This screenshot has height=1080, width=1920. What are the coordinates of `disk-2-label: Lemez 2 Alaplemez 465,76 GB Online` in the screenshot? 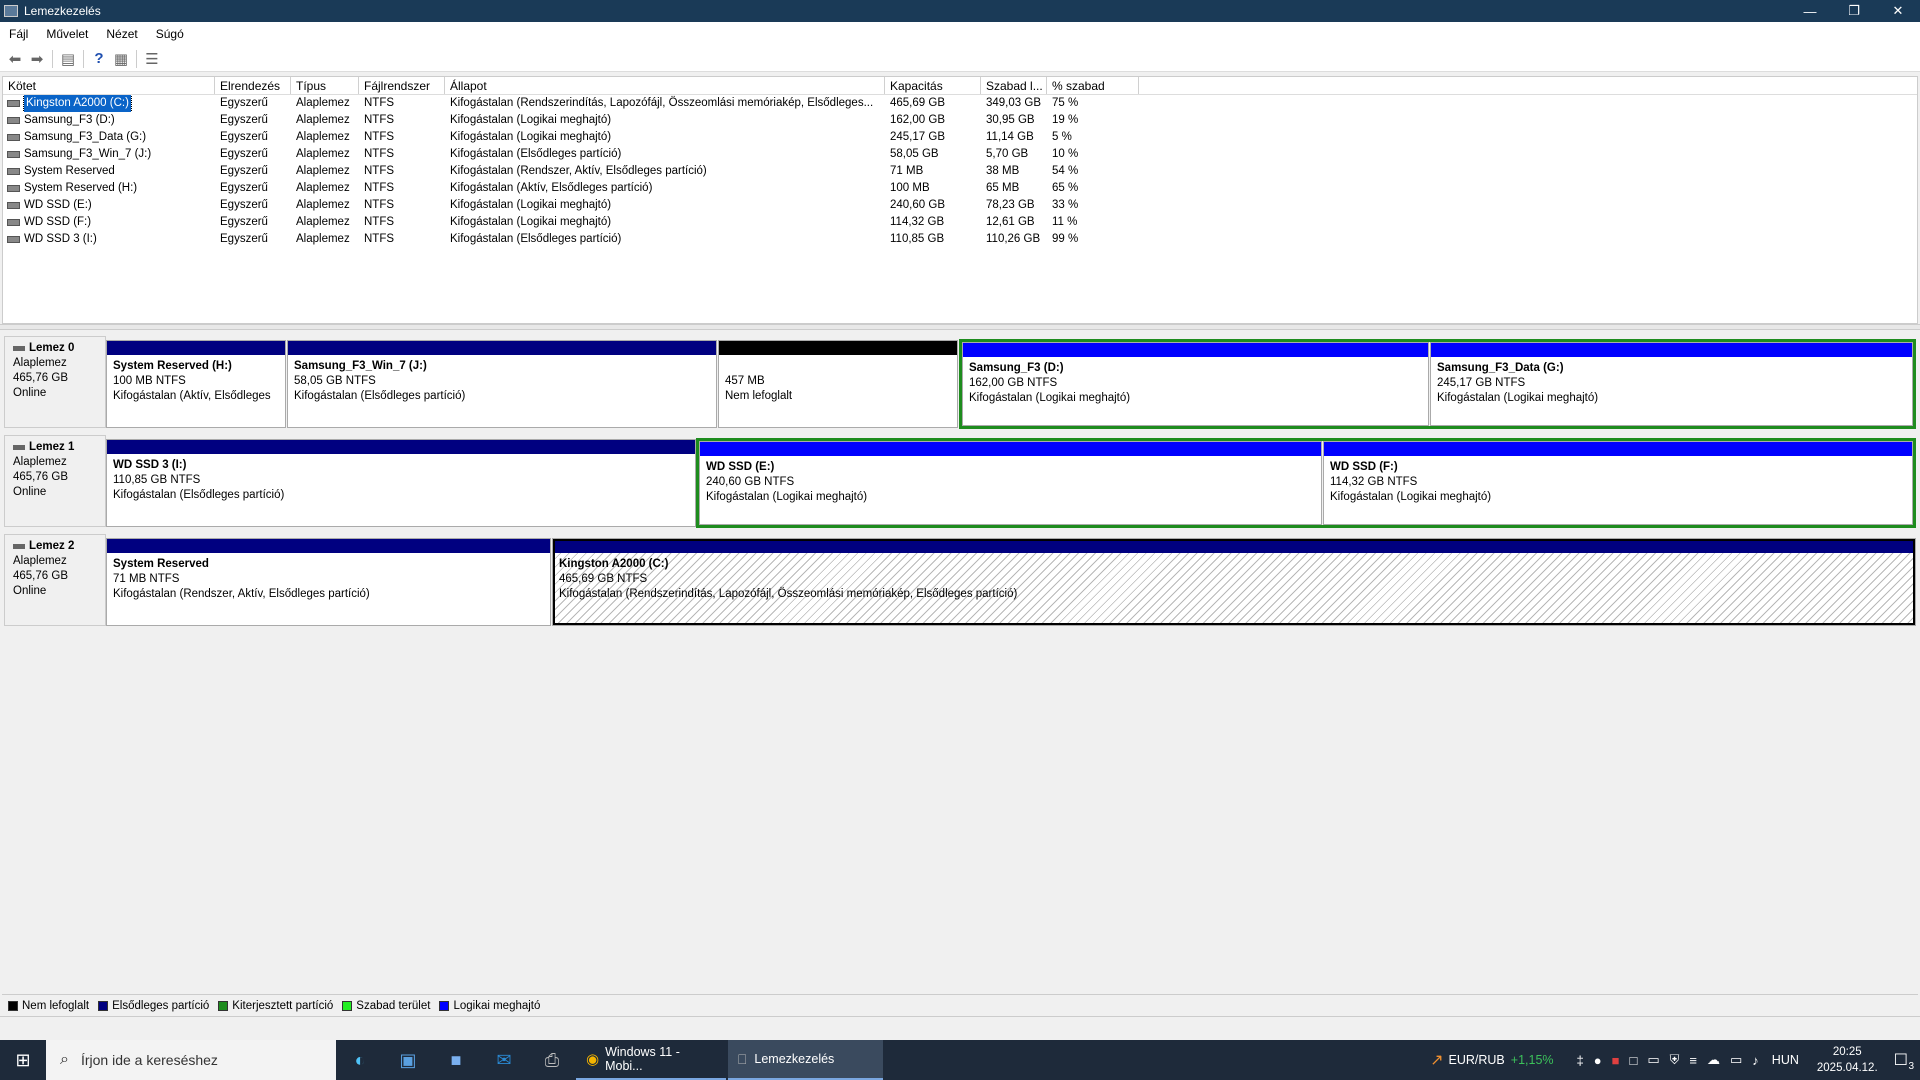 It's located at (55, 580).